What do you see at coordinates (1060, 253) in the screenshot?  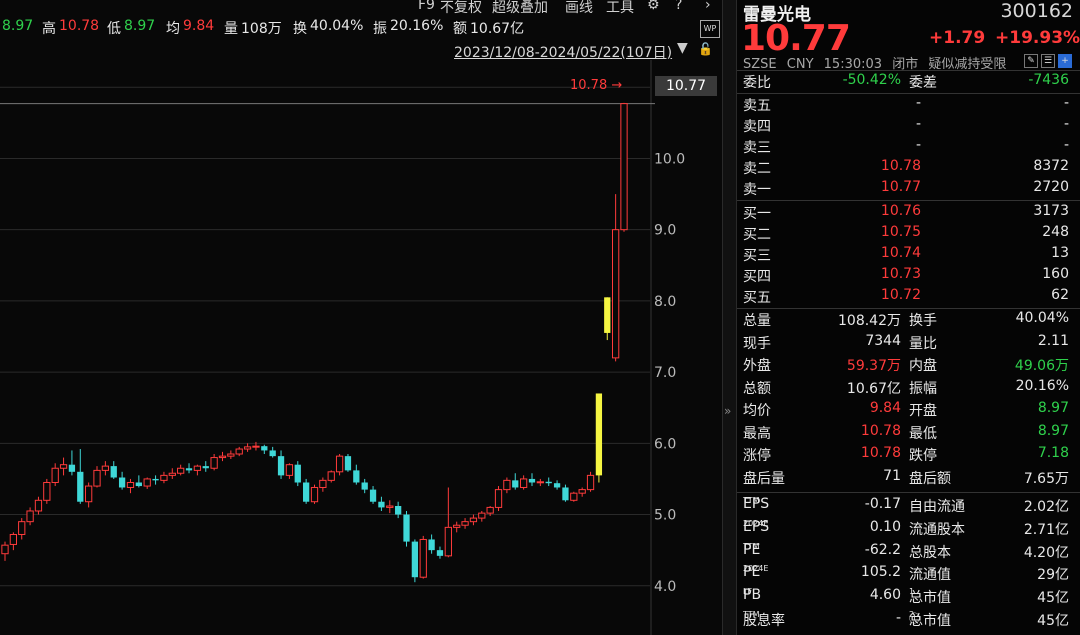 I see `bid-volume: 13` at bounding box center [1060, 253].